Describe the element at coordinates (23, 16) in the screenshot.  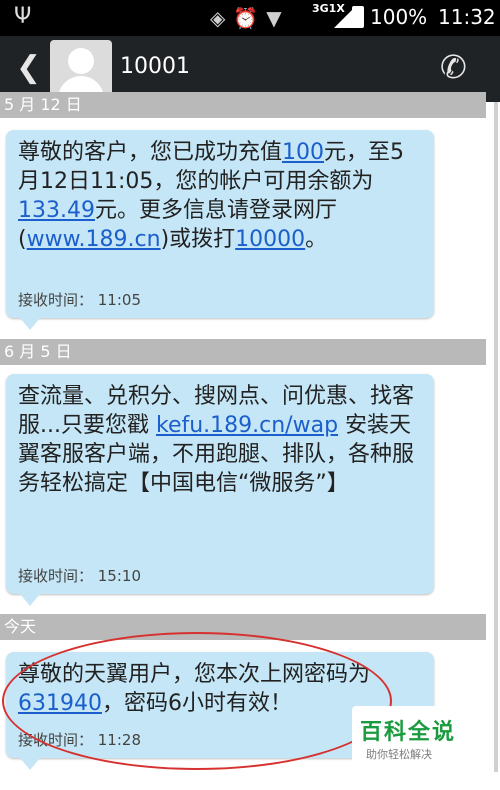
I see `usb-icon: Ψ` at that location.